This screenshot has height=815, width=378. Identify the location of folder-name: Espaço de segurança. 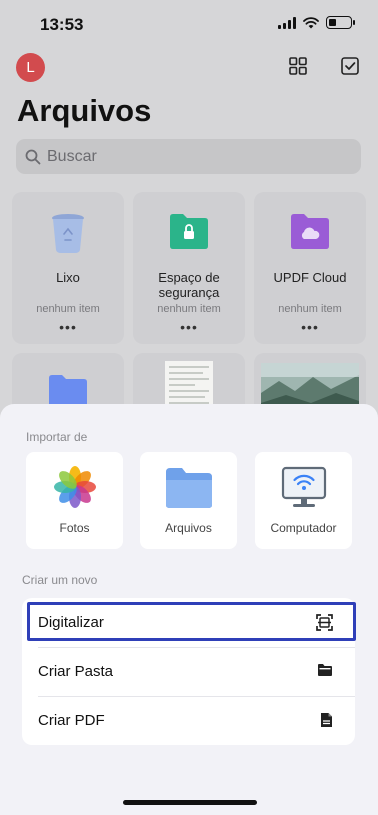
(189, 285).